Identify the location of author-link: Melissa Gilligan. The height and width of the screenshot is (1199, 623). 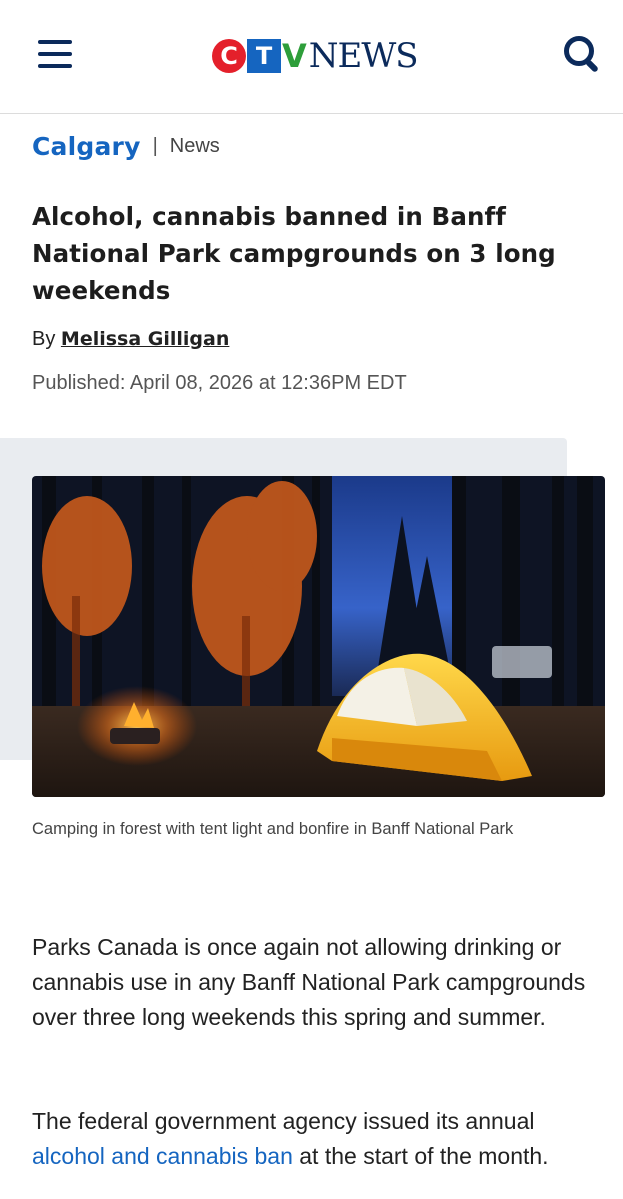
(145, 339).